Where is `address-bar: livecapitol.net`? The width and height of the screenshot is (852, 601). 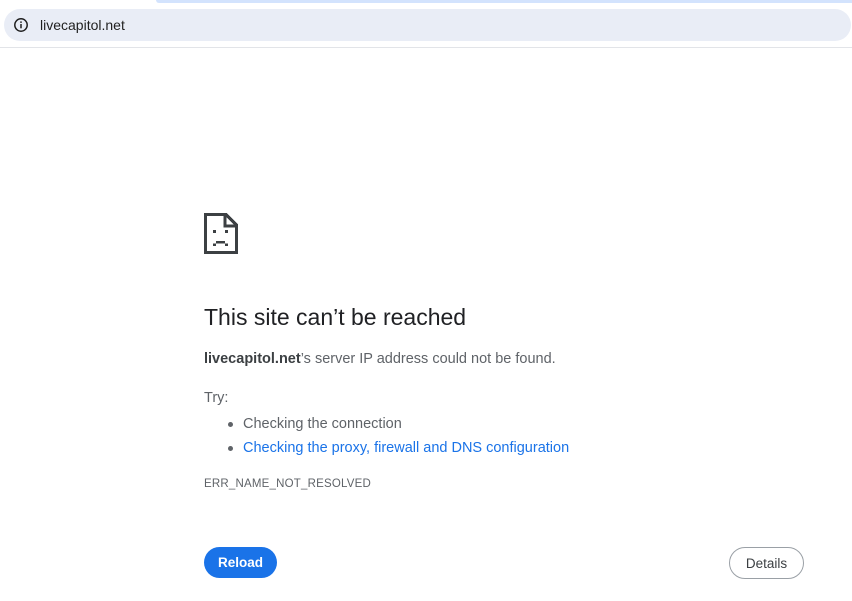 address-bar: livecapitol.net is located at coordinates (427, 25).